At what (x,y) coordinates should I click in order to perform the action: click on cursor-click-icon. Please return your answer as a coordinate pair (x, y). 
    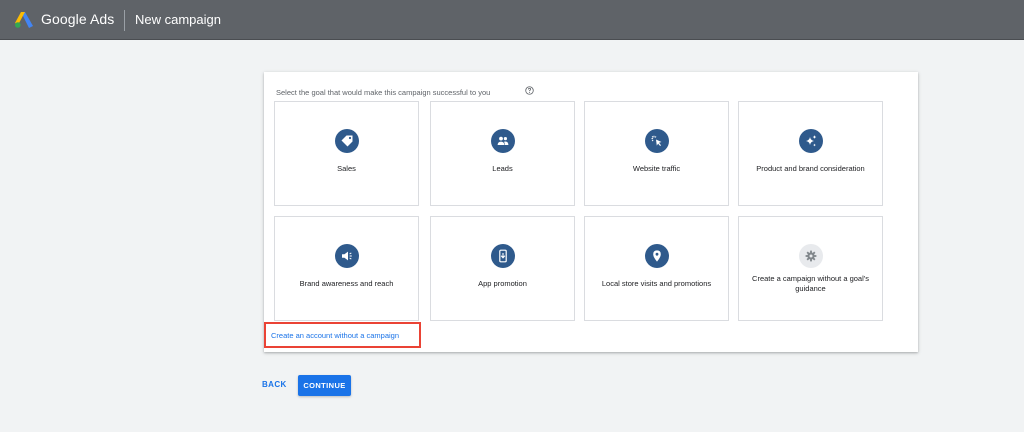
    Looking at the image, I should click on (657, 141).